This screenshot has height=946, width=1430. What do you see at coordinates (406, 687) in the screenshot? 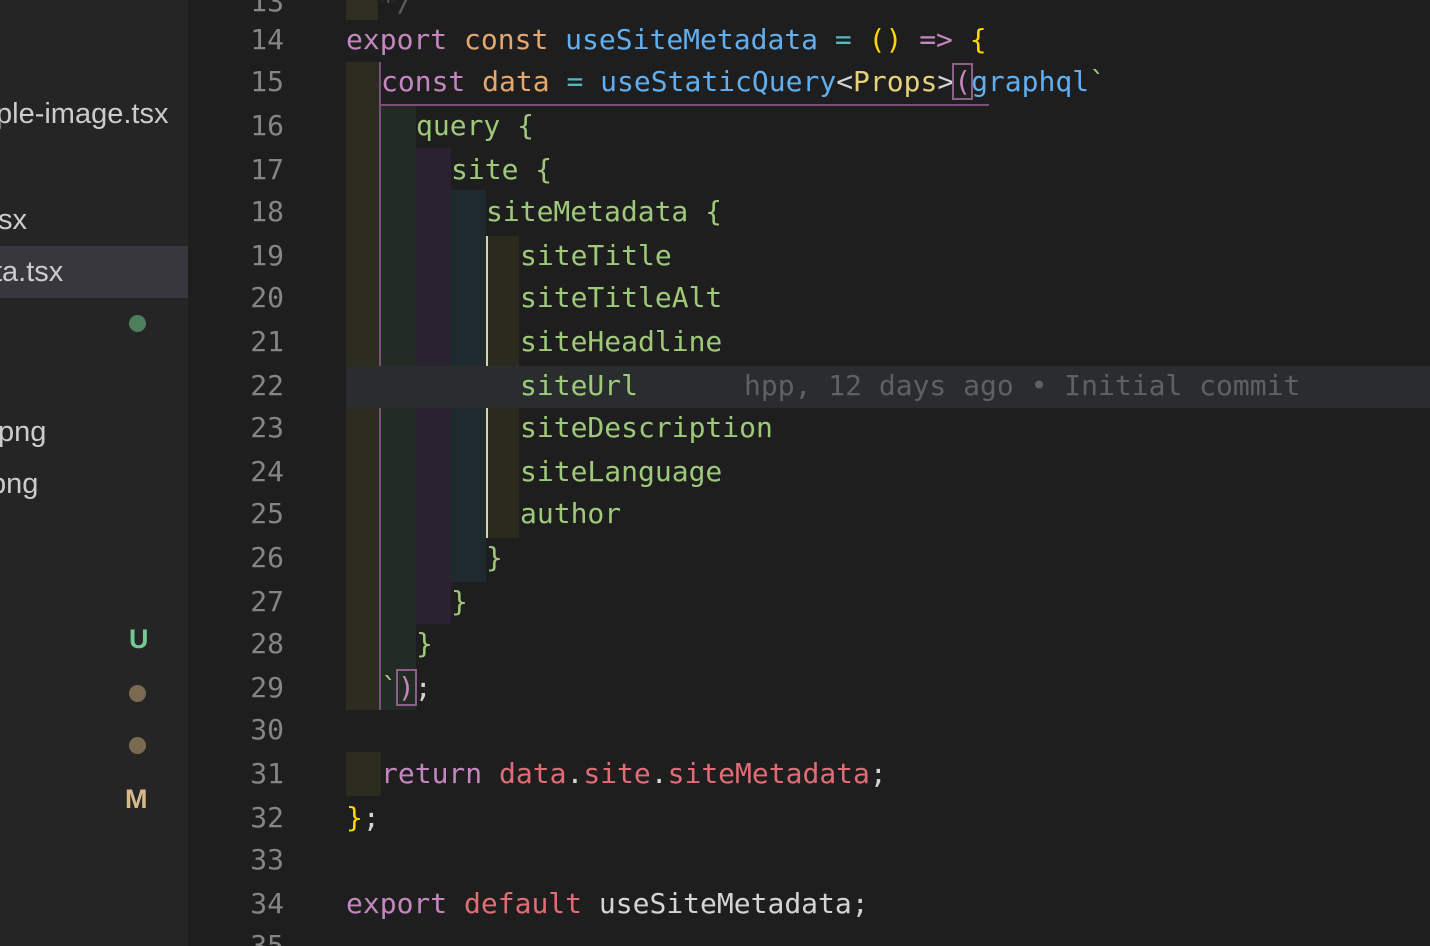
I see `code-line: `);` at bounding box center [406, 687].